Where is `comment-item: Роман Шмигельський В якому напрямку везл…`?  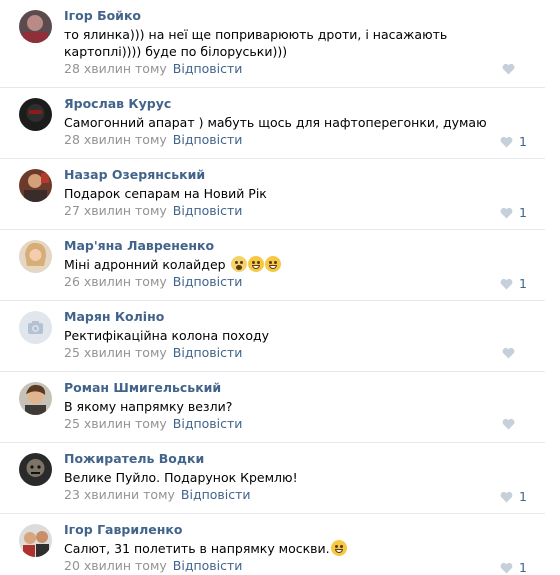 comment-item: Роман Шмигельський В якому напрямку везл… is located at coordinates (272, 407).